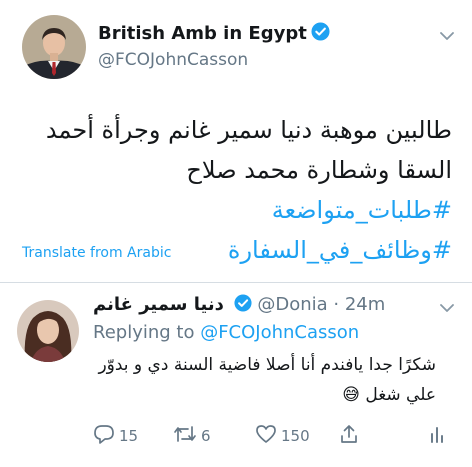 The image size is (472, 467). I want to click on reply-icon, so click(106, 436).